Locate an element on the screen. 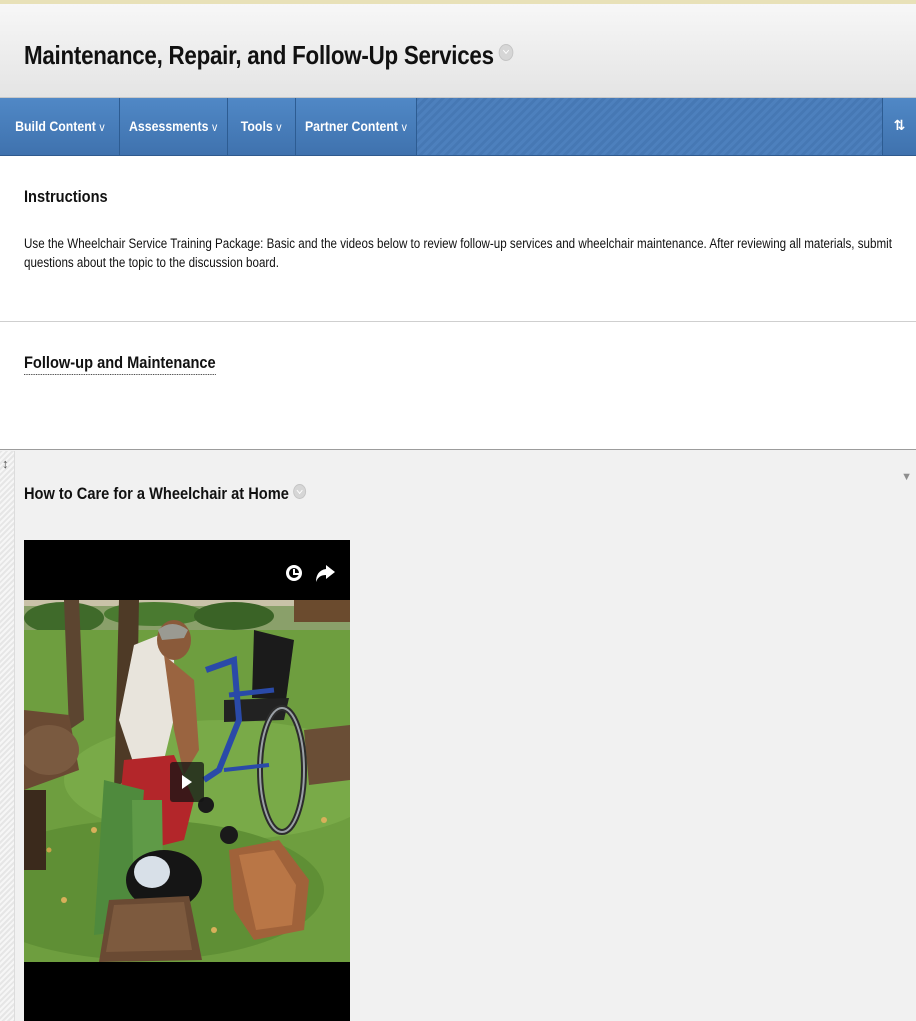  tools-button: Tools v is located at coordinates (262, 126).